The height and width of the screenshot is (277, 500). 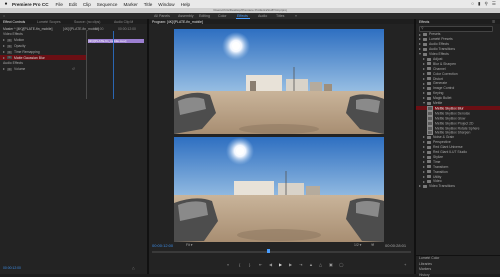 What do you see at coordinates (300, 264) in the screenshot?
I see `go-to-out-icon: ⇥` at bounding box center [300, 264].